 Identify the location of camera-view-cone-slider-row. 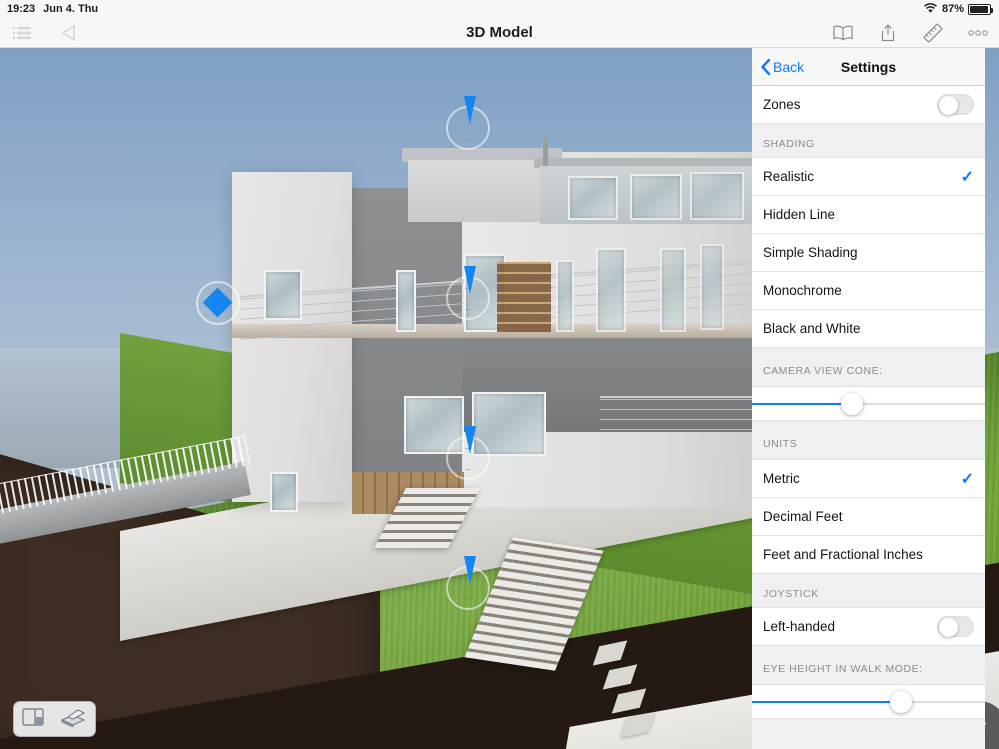
(868, 404).